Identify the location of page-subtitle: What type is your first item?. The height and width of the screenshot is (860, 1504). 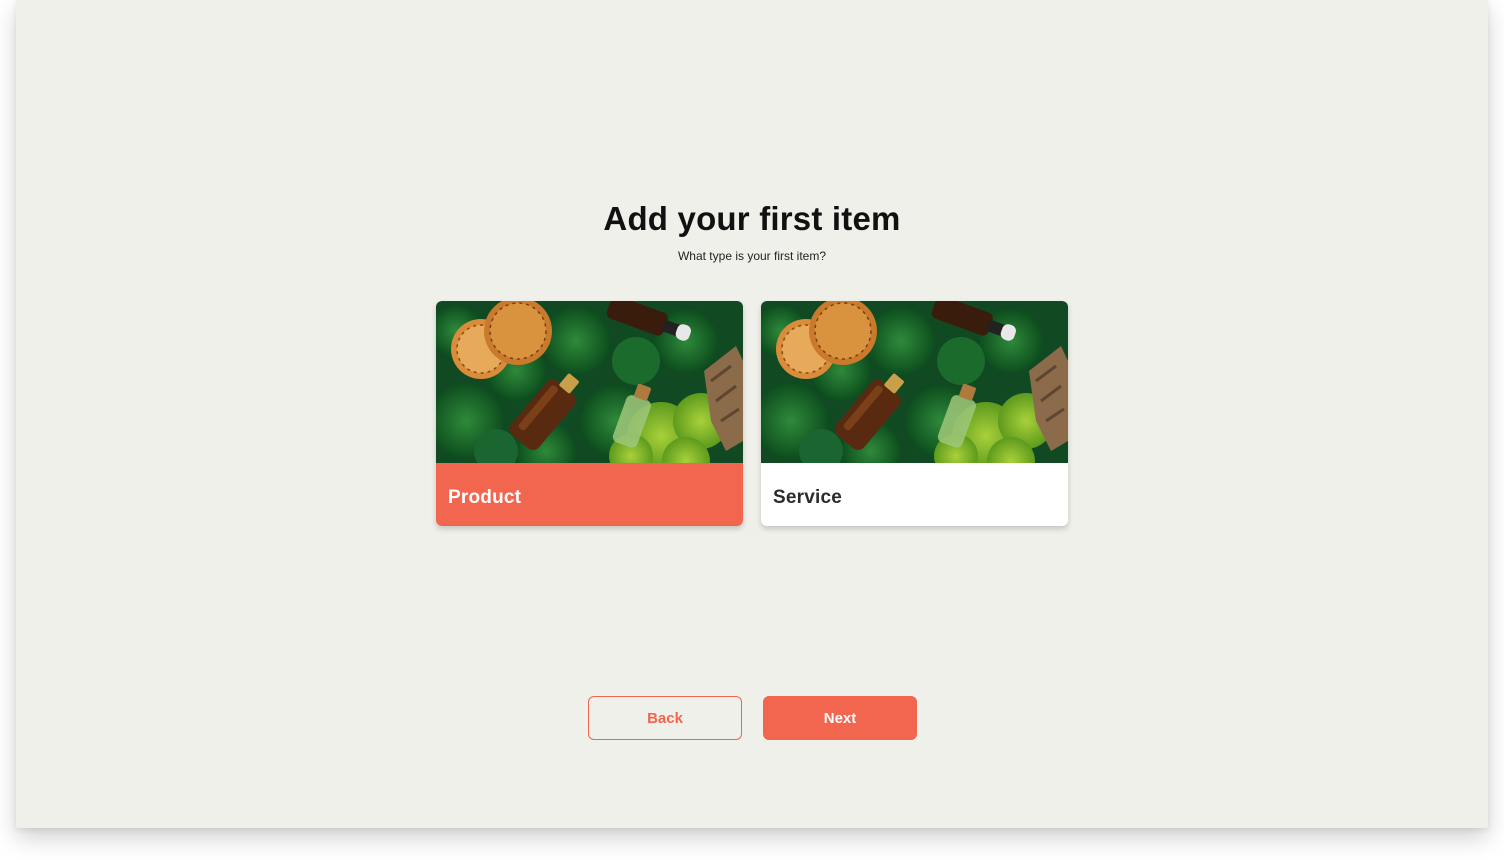
(752, 256).